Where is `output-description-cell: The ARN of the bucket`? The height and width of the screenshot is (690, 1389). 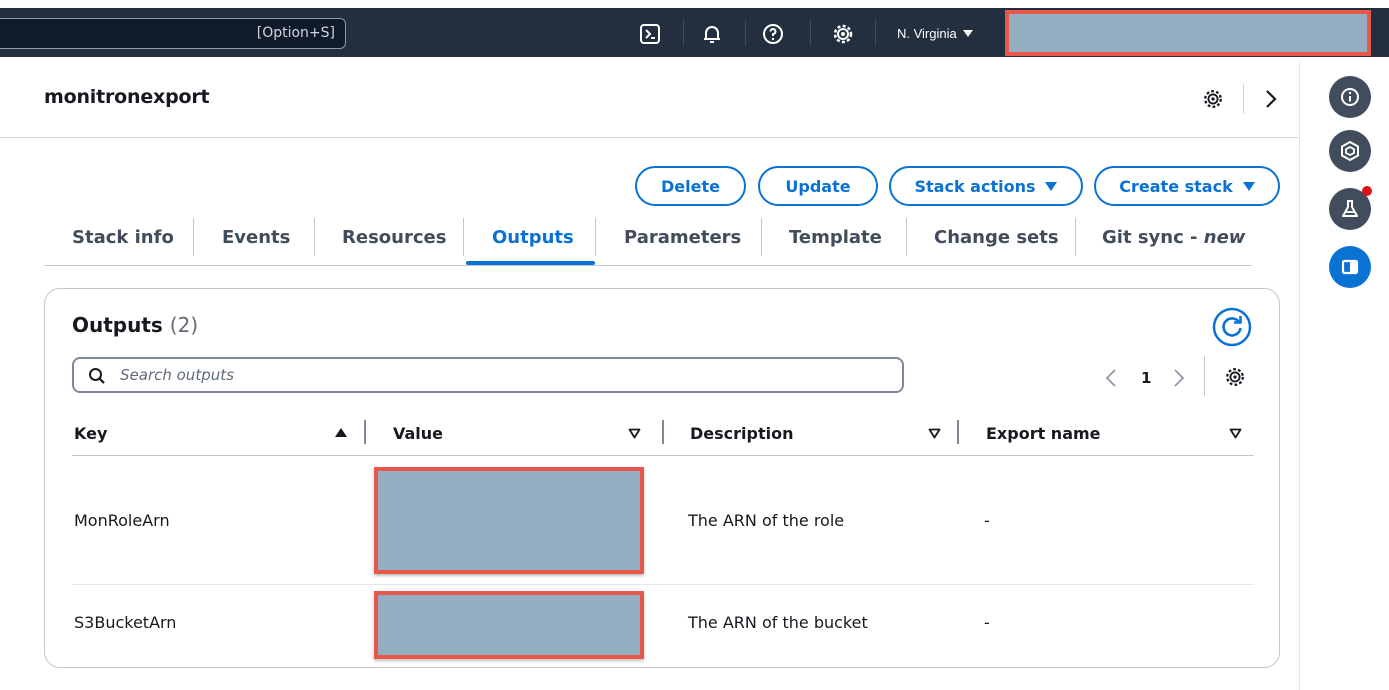
output-description-cell: The ARN of the bucket is located at coordinates (778, 622).